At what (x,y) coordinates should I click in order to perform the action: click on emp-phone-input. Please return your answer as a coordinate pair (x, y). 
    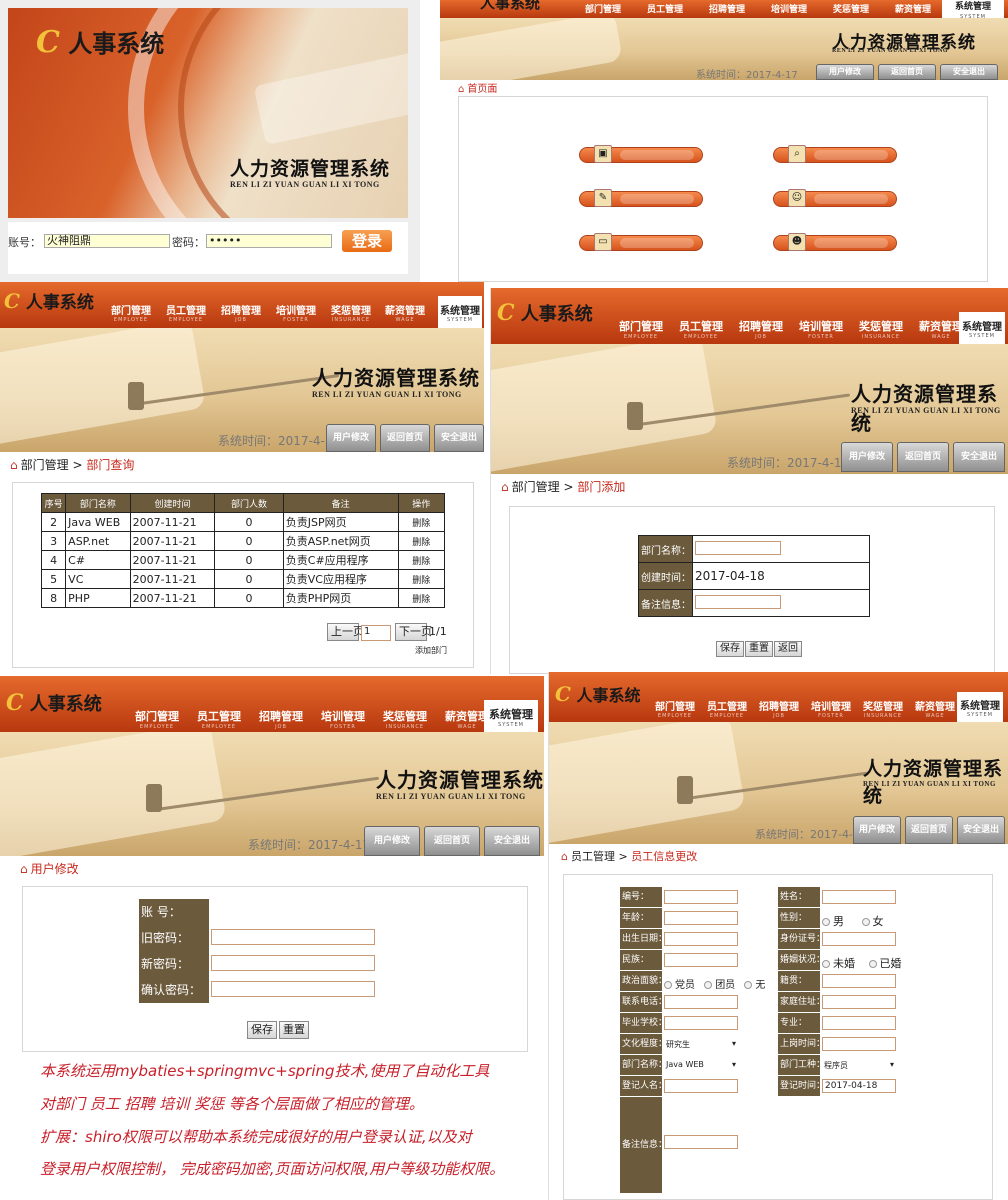
    Looking at the image, I should click on (701, 1002).